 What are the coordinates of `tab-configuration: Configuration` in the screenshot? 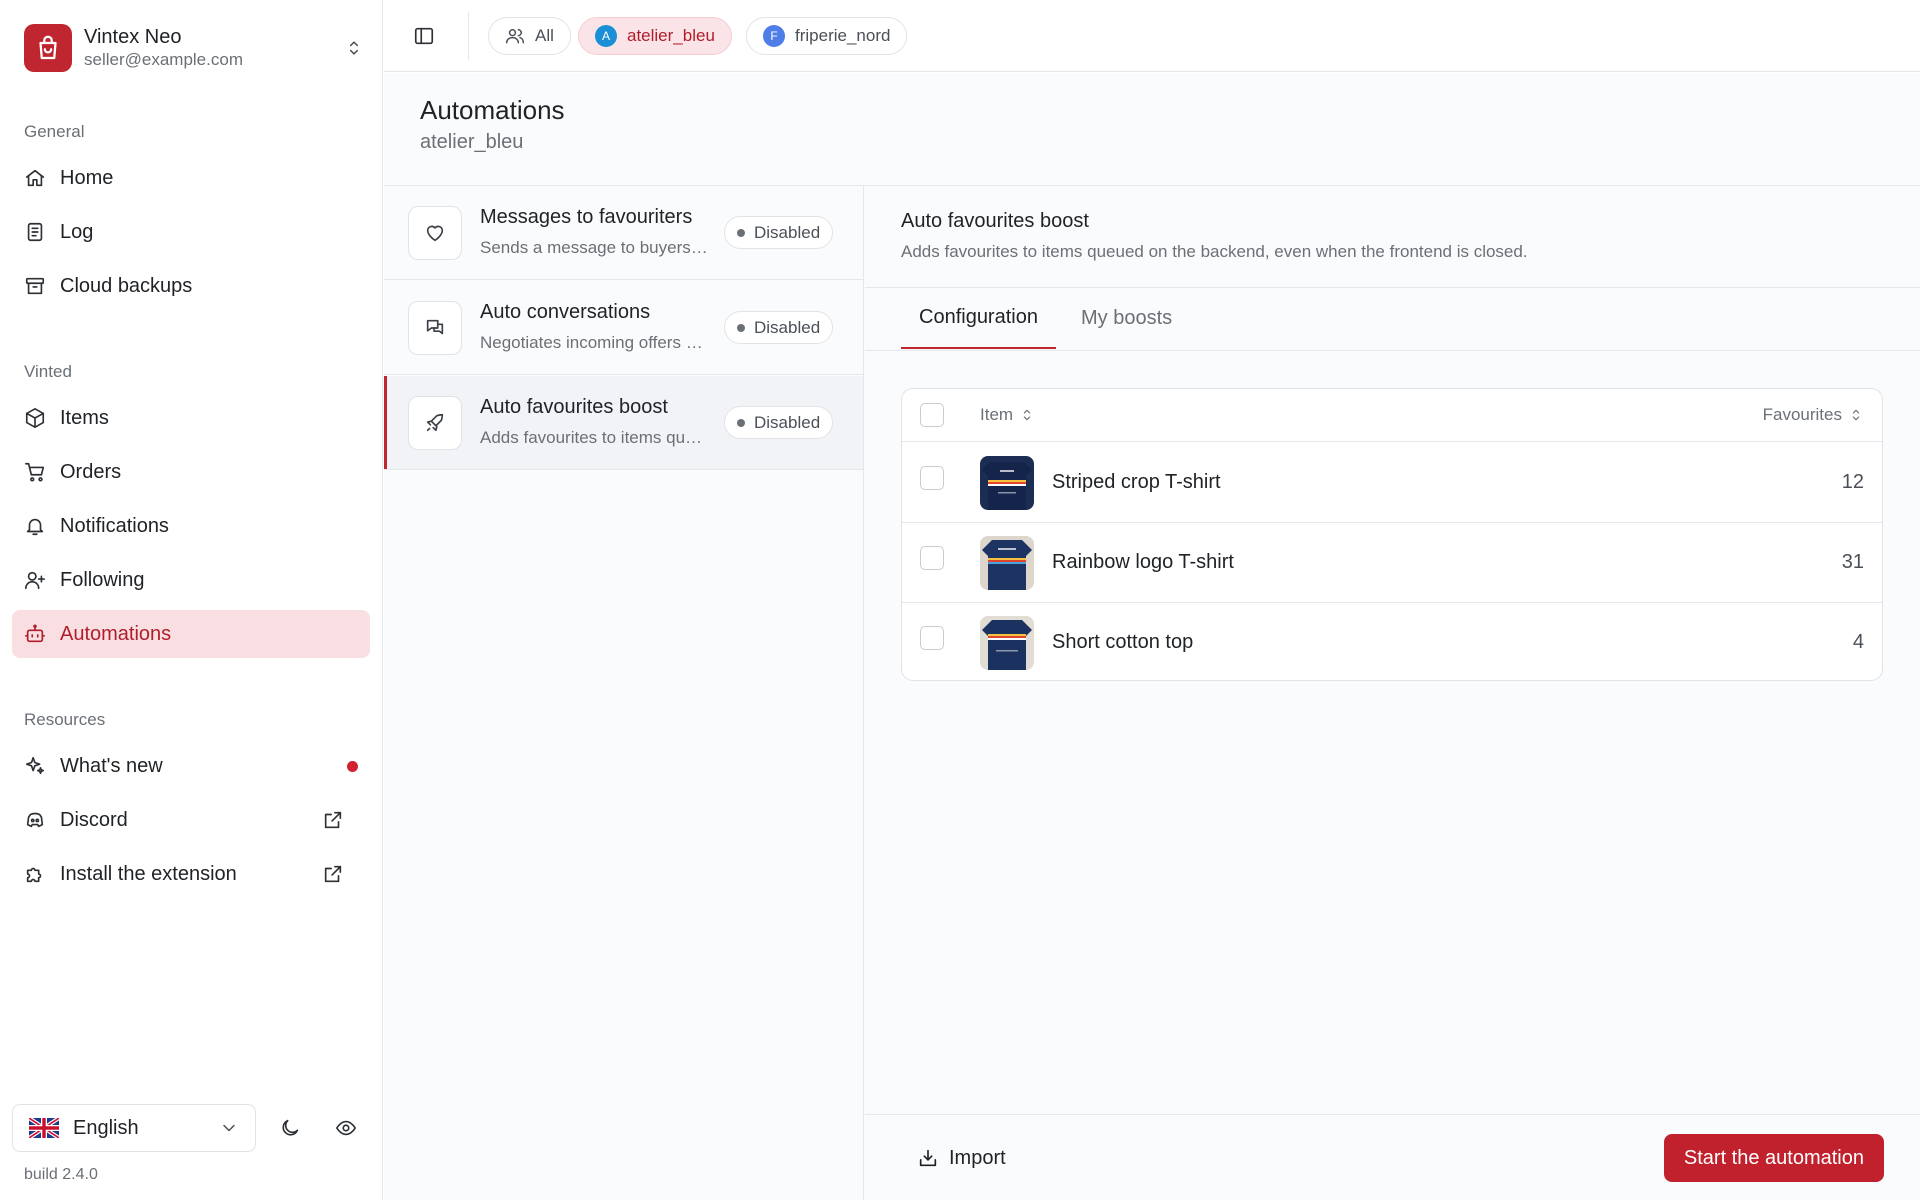 It's located at (978, 318).